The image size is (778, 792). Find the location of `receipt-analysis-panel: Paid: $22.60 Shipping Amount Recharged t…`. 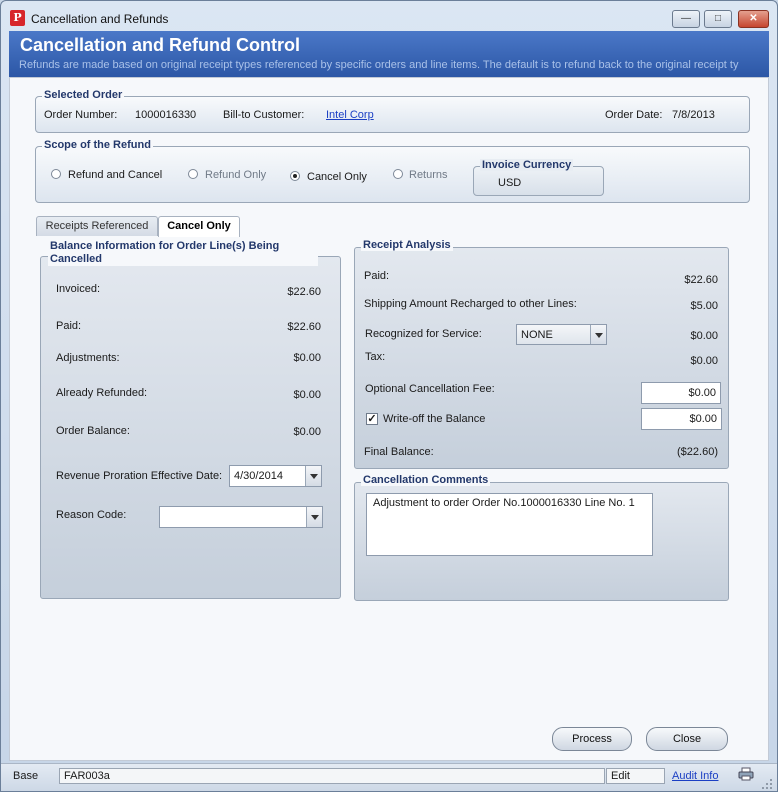

receipt-analysis-panel: Paid: $22.60 Shipping Amount Recharged t… is located at coordinates (541, 358).